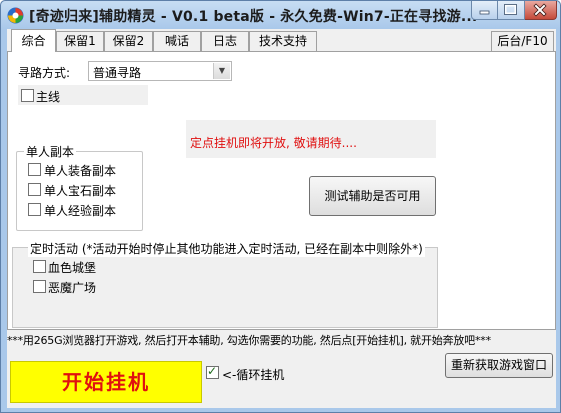 The height and width of the screenshot is (413, 561). Describe the element at coordinates (283, 41) in the screenshot. I see `tab-tech-support: 技术支持` at that location.